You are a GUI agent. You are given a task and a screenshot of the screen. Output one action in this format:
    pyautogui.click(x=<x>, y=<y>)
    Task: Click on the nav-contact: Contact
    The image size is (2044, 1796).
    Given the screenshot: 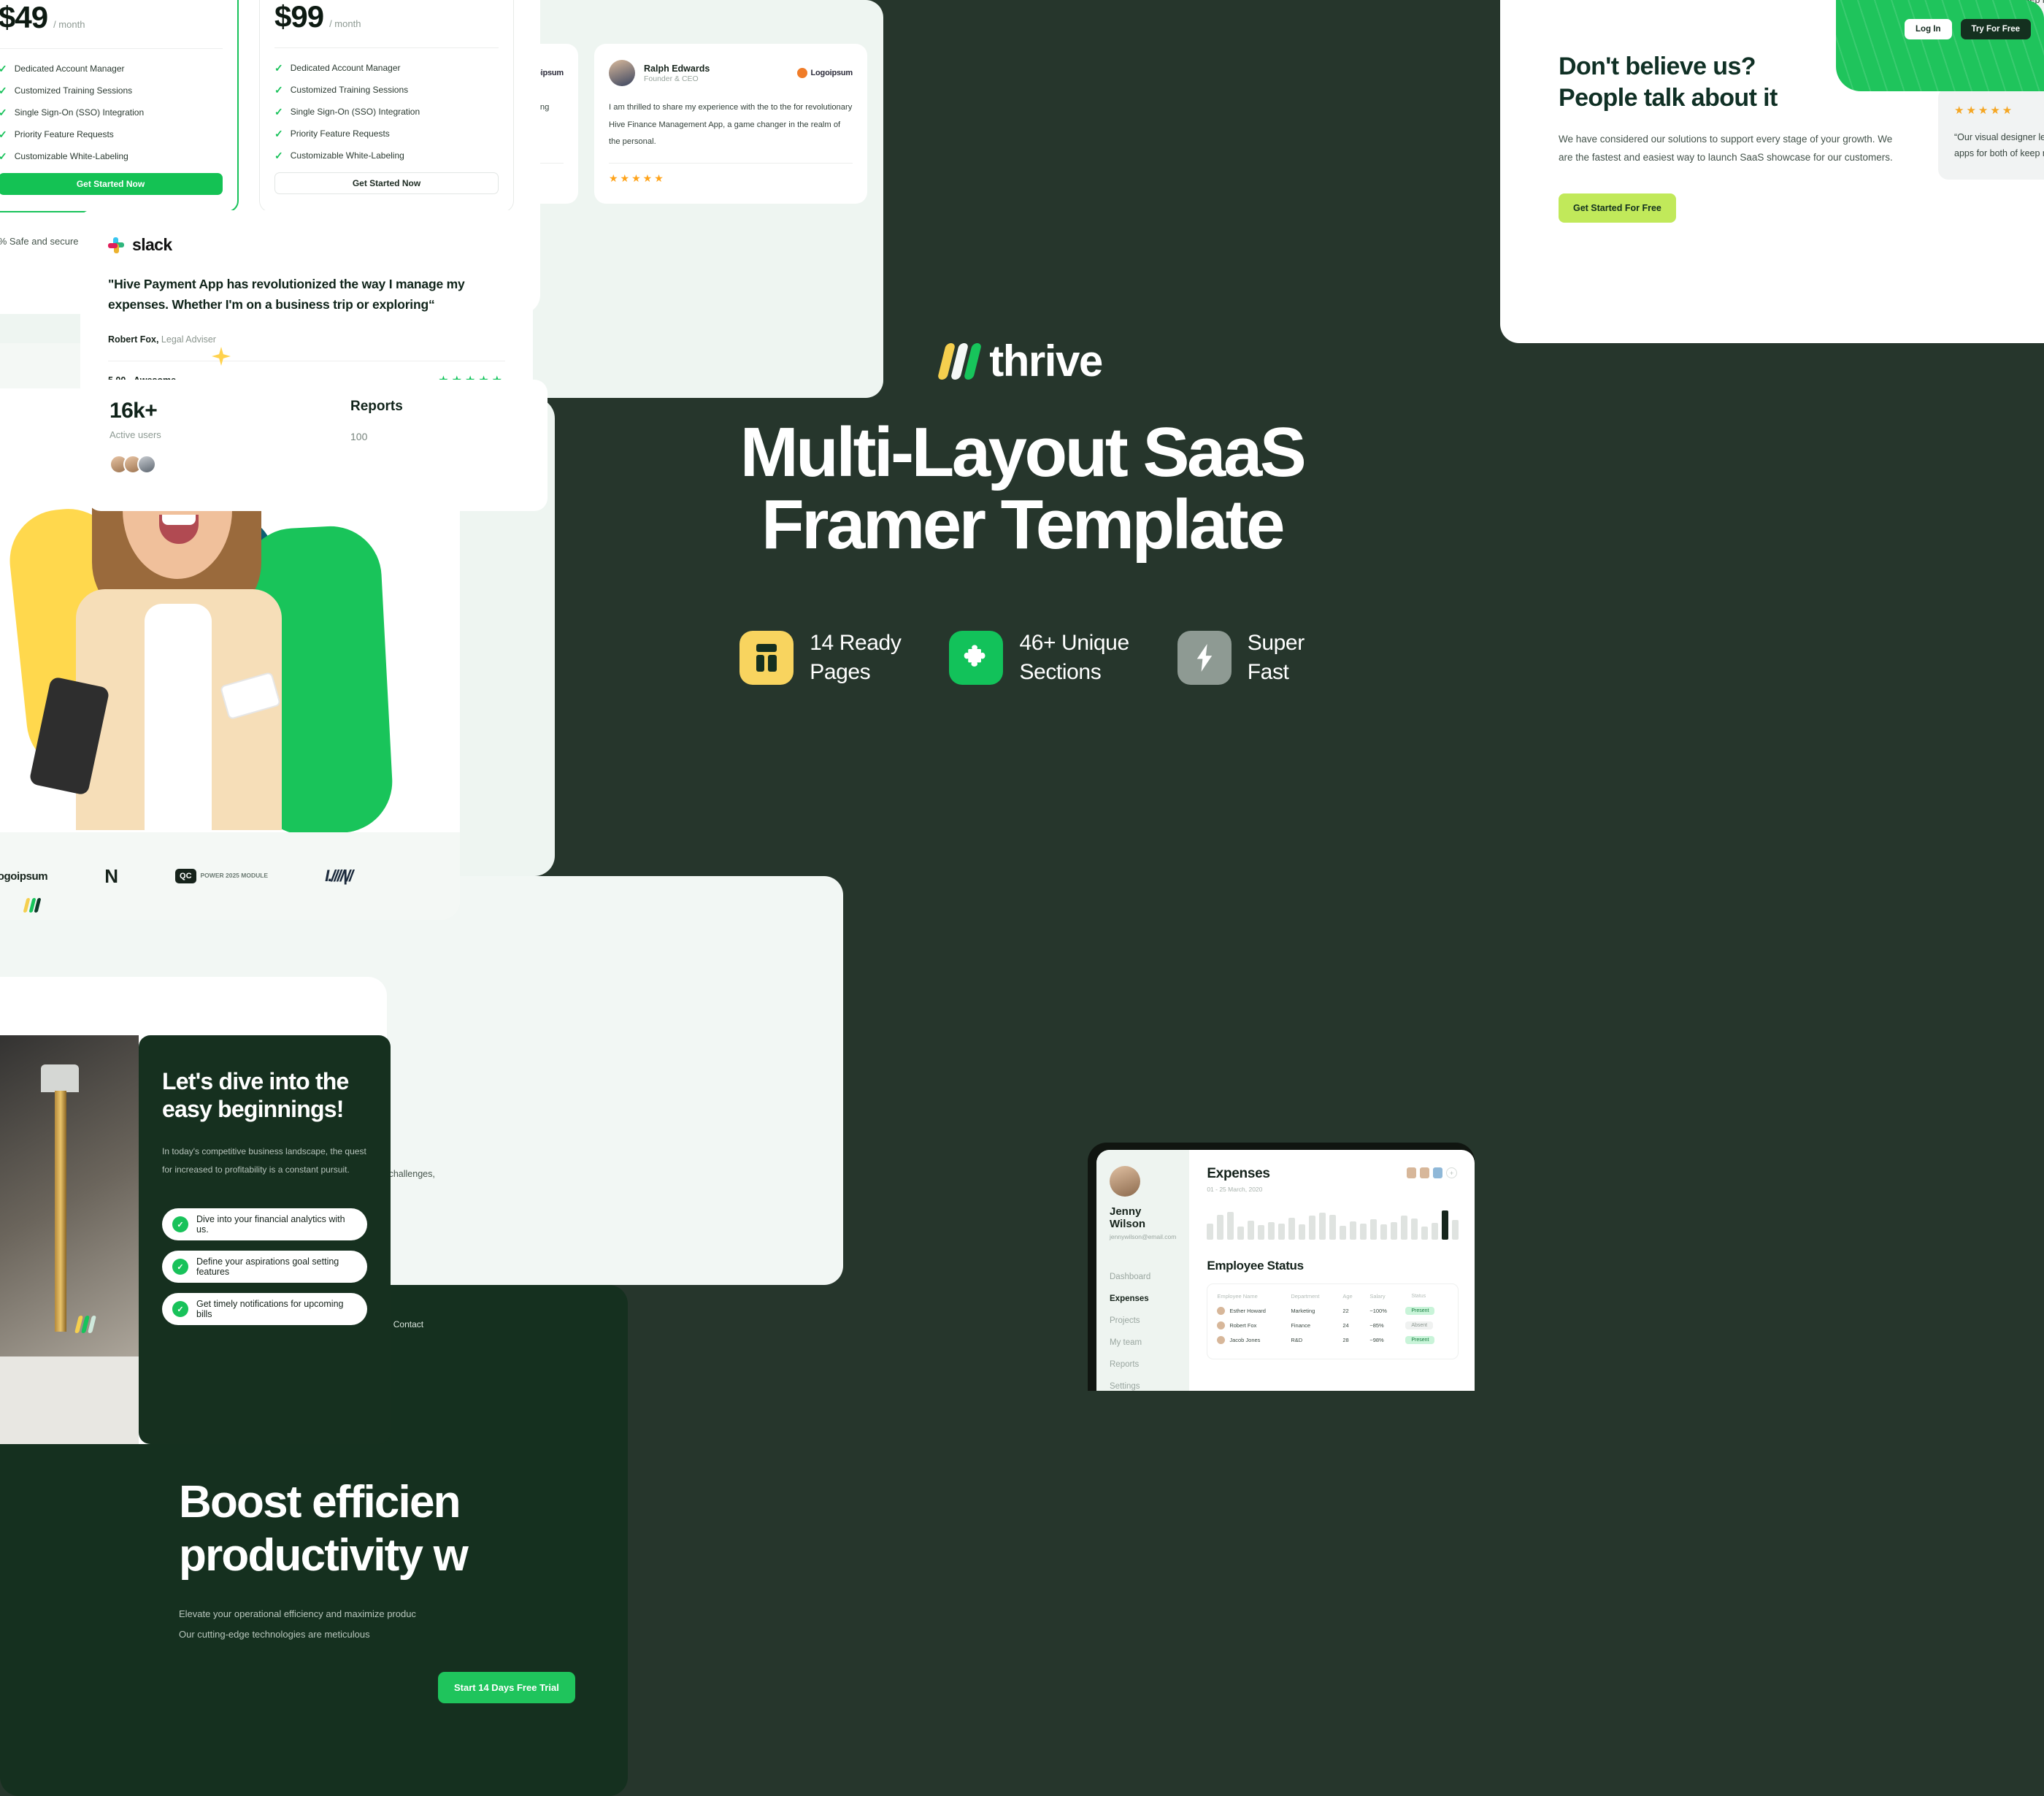 What is the action you would take?
    pyautogui.click(x=408, y=1324)
    